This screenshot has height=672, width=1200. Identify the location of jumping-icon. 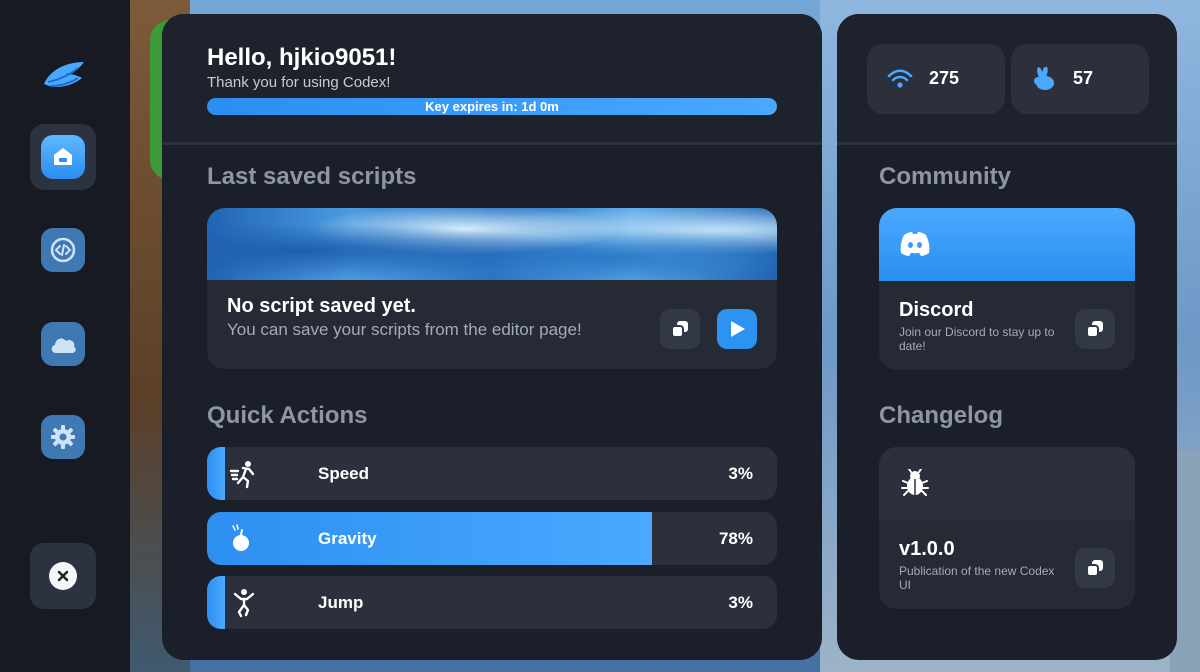
(244, 603).